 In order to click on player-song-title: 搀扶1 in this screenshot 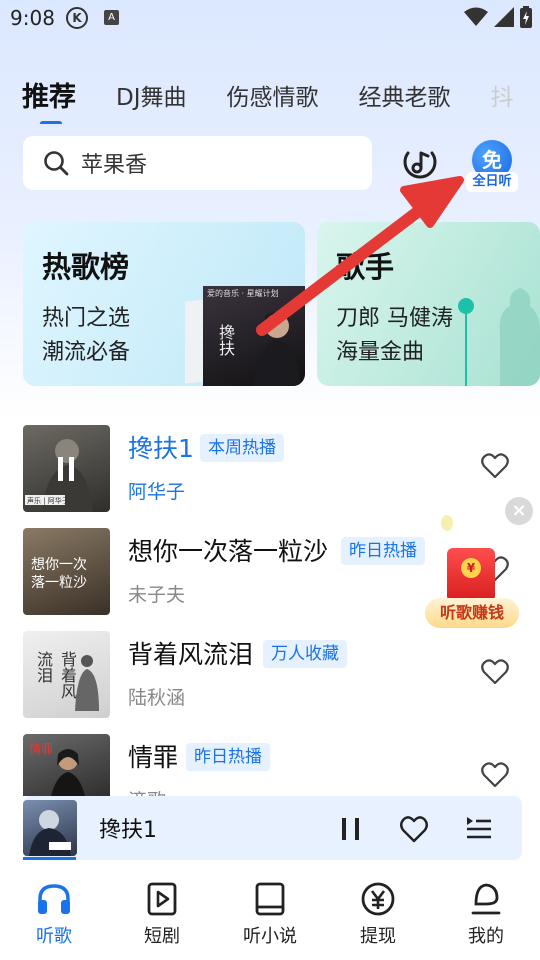, I will do `click(128, 830)`.